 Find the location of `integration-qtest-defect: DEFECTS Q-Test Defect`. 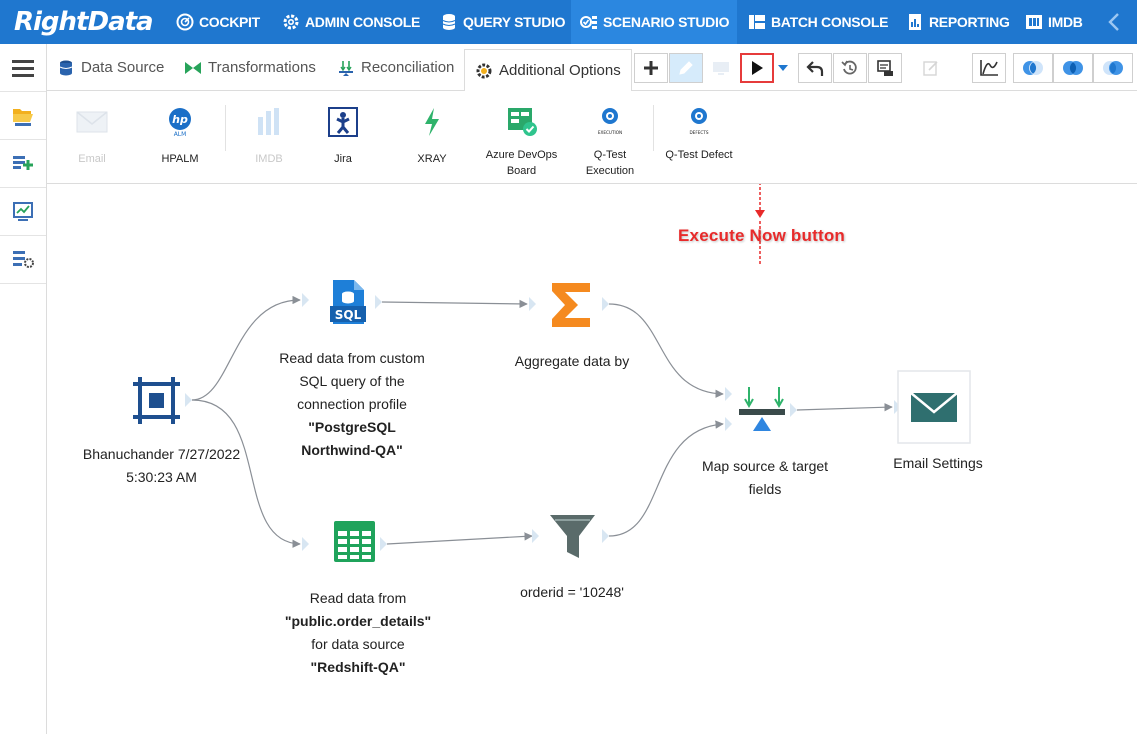

integration-qtest-defect: DEFECTS Q-Test Defect is located at coordinates (699, 134).